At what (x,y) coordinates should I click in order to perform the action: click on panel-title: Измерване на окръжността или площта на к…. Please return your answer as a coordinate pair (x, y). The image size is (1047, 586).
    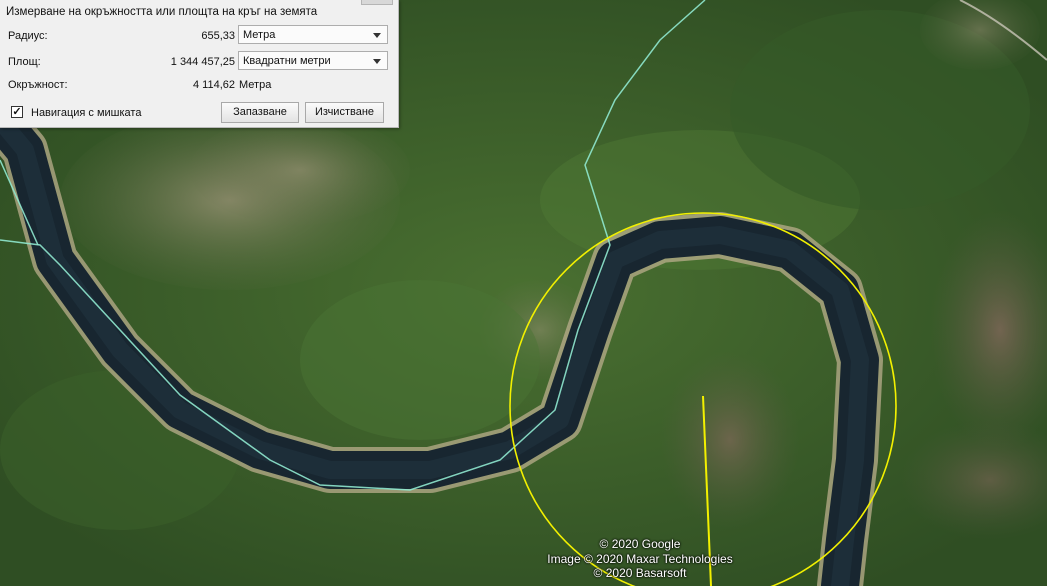
    Looking at the image, I should click on (162, 12).